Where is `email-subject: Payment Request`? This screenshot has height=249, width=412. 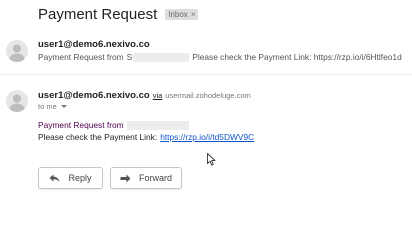
email-subject: Payment Request is located at coordinates (98, 14).